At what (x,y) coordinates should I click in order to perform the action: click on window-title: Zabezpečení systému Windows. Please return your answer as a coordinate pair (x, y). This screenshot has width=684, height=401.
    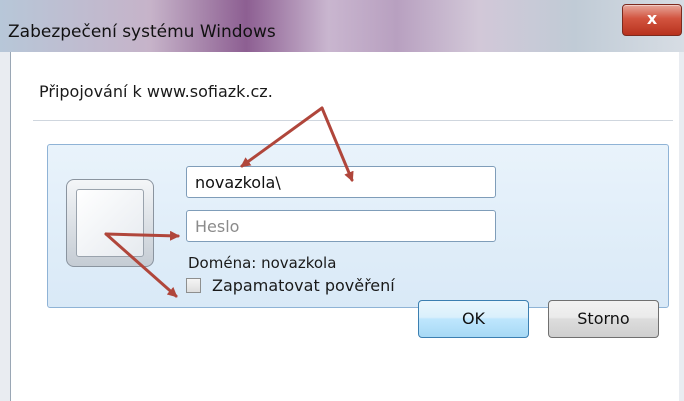
    Looking at the image, I should click on (142, 32).